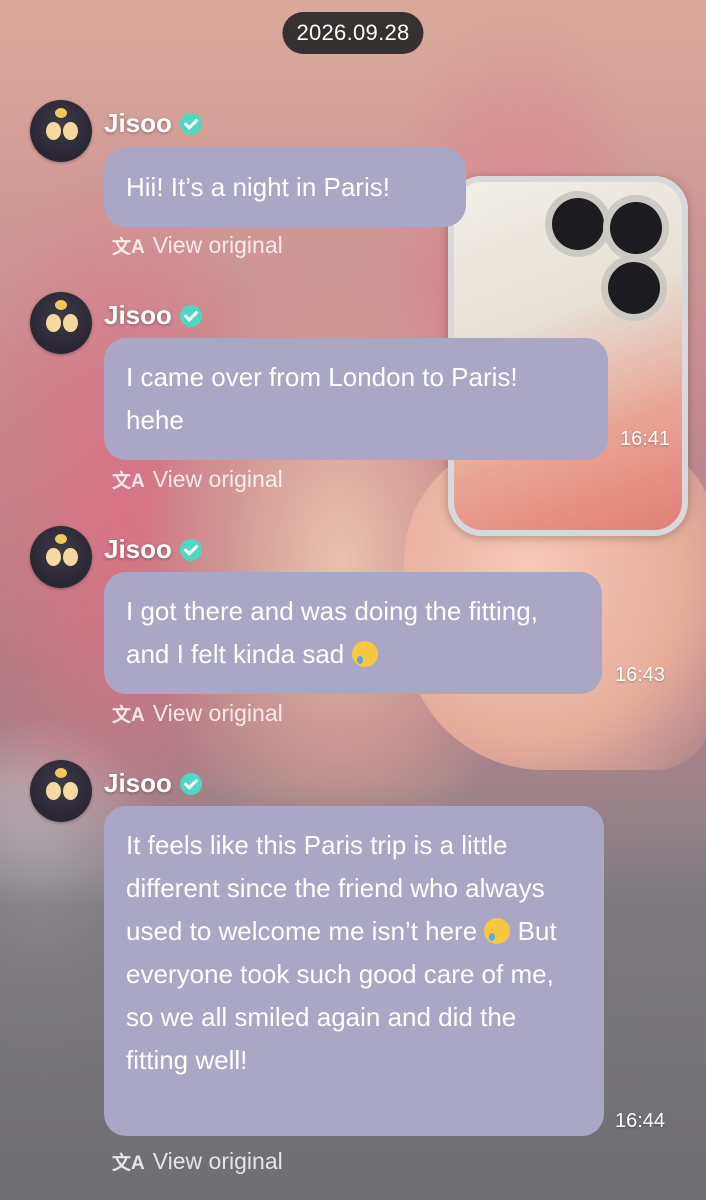  What do you see at coordinates (353, 33) in the screenshot?
I see `date-separator: 2026.09.28` at bounding box center [353, 33].